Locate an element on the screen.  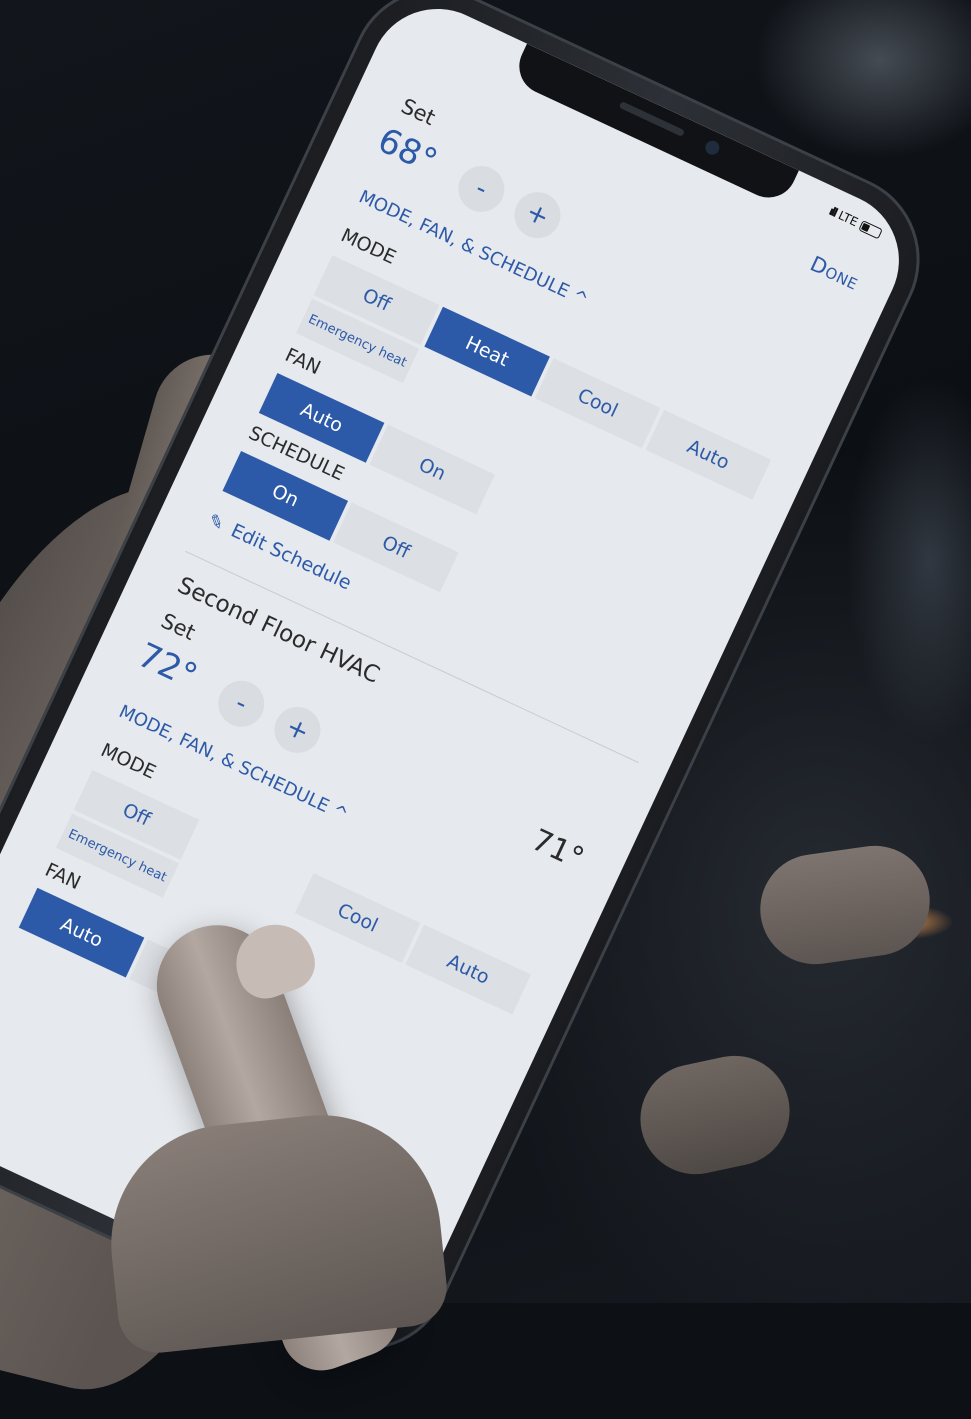
set-label-zone2: Set is located at coordinates (178, 626).